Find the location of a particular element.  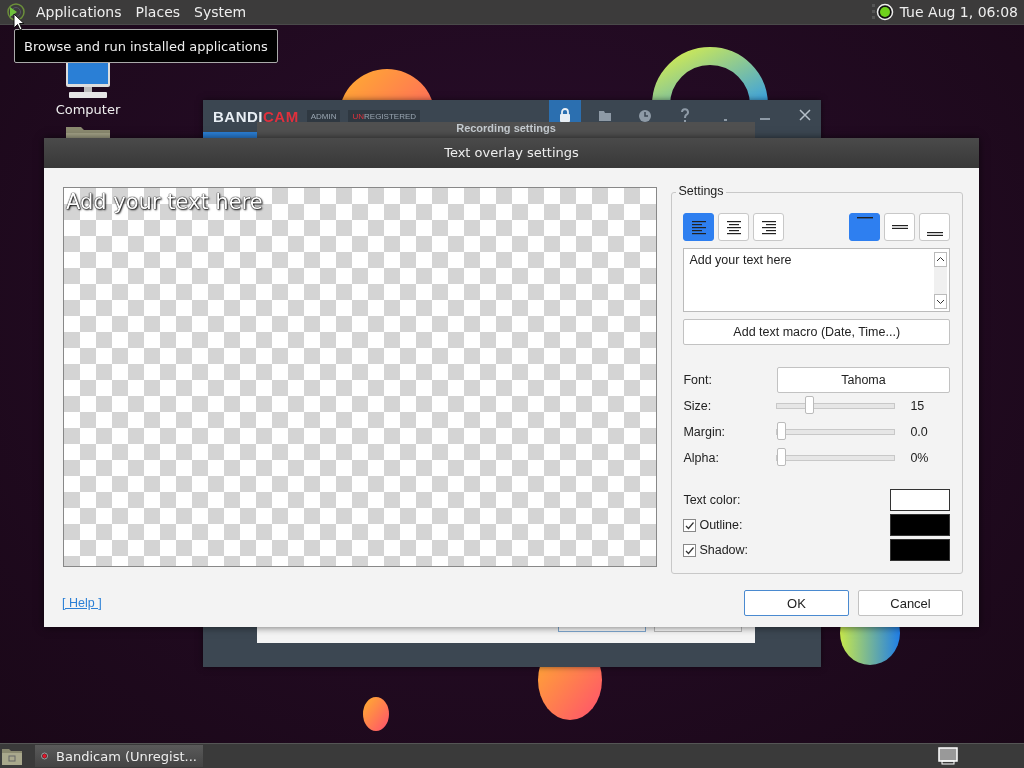

slider-value: 0.0 is located at coordinates (919, 432).